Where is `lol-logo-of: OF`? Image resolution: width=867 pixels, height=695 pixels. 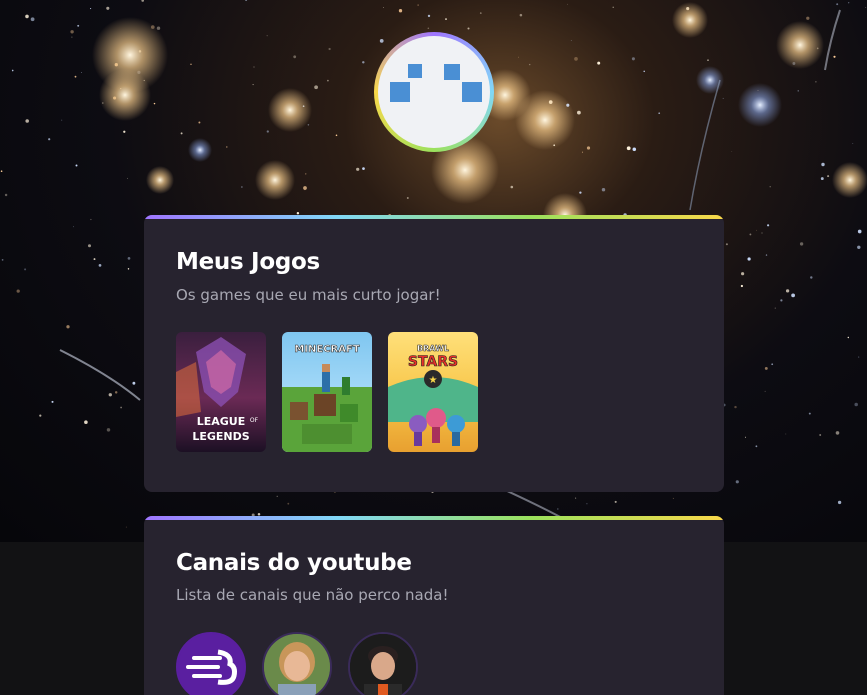
lol-logo-of: OF is located at coordinates (254, 420).